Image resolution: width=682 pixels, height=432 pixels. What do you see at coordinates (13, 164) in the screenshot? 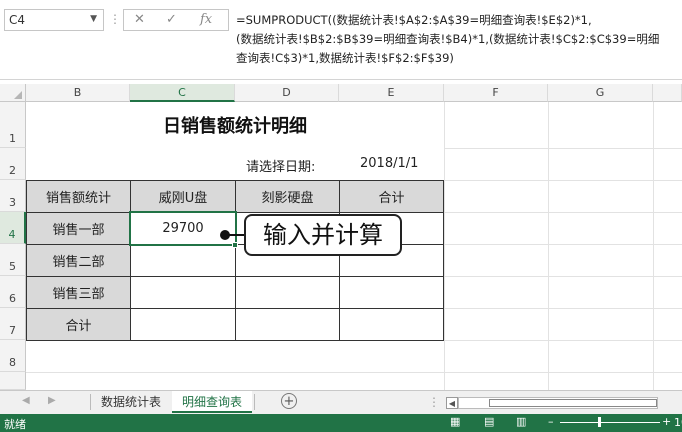
I see `row-header-2: 2` at bounding box center [13, 164].